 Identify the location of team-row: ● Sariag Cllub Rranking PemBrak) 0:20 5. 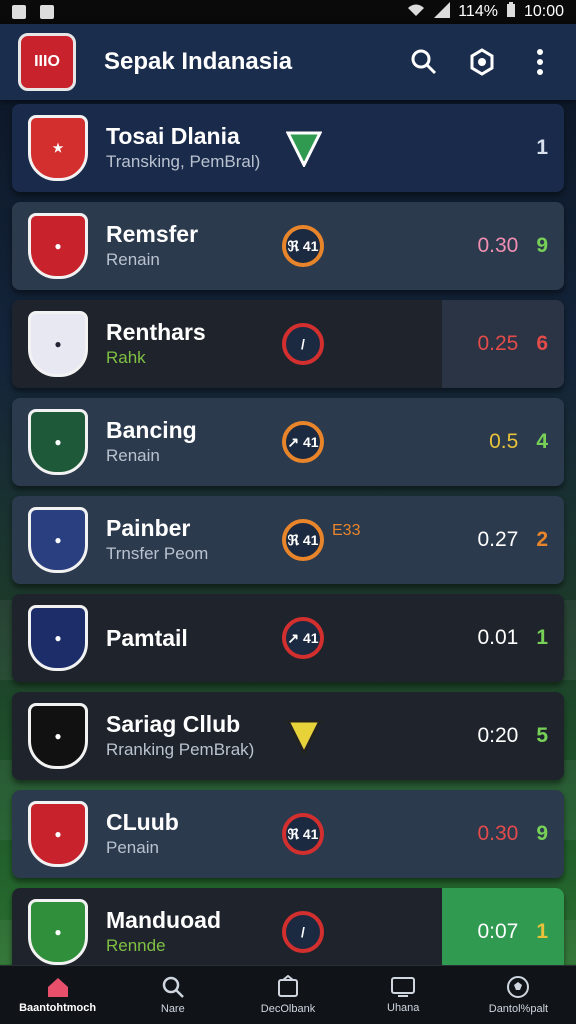
(288, 736).